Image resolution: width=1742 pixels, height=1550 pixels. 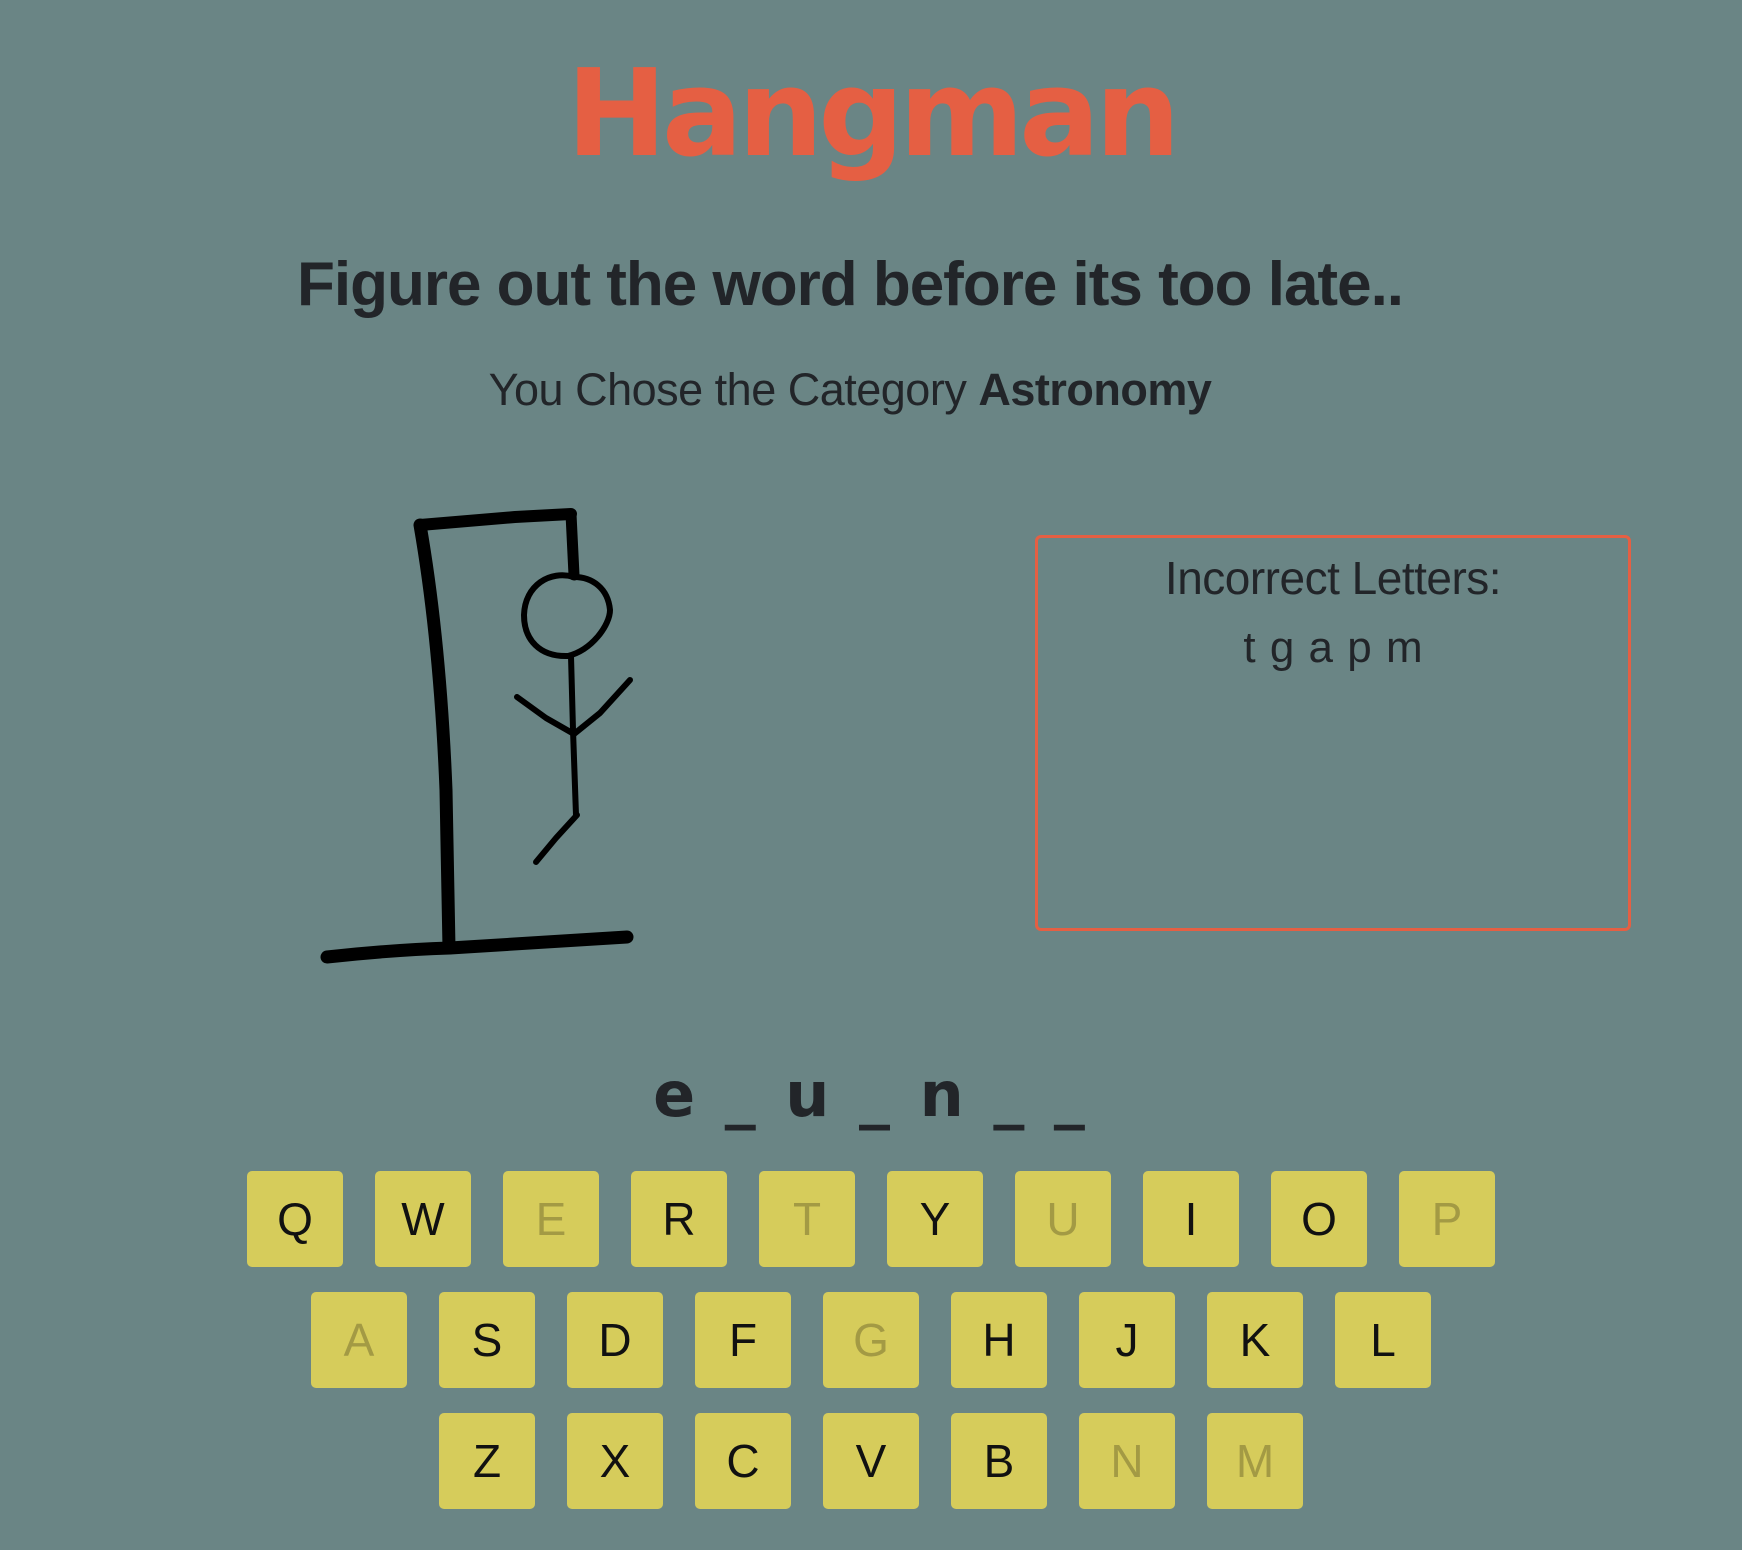 I want to click on gallows-rope, so click(x=572, y=544).